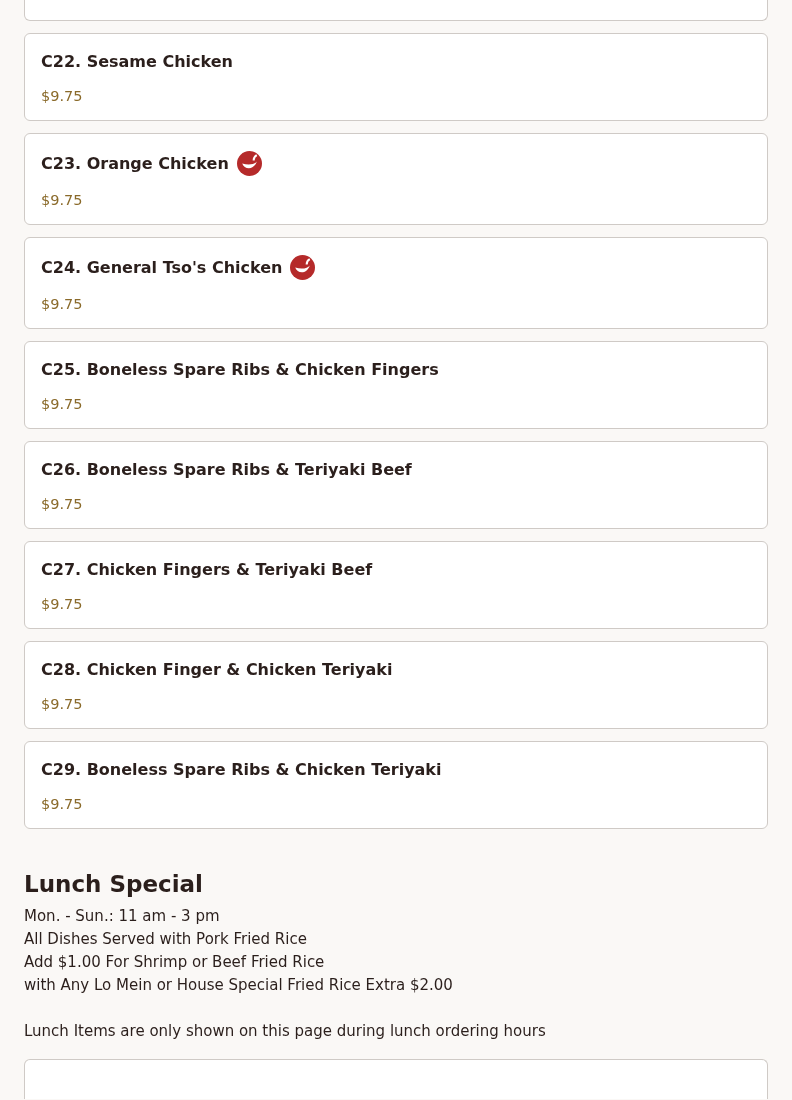 Image resolution: width=792 pixels, height=1100 pixels. Describe the element at coordinates (241, 769) in the screenshot. I see `item-name: C29. Boneless Spare Ribs & Chicken Teriyaki` at that location.